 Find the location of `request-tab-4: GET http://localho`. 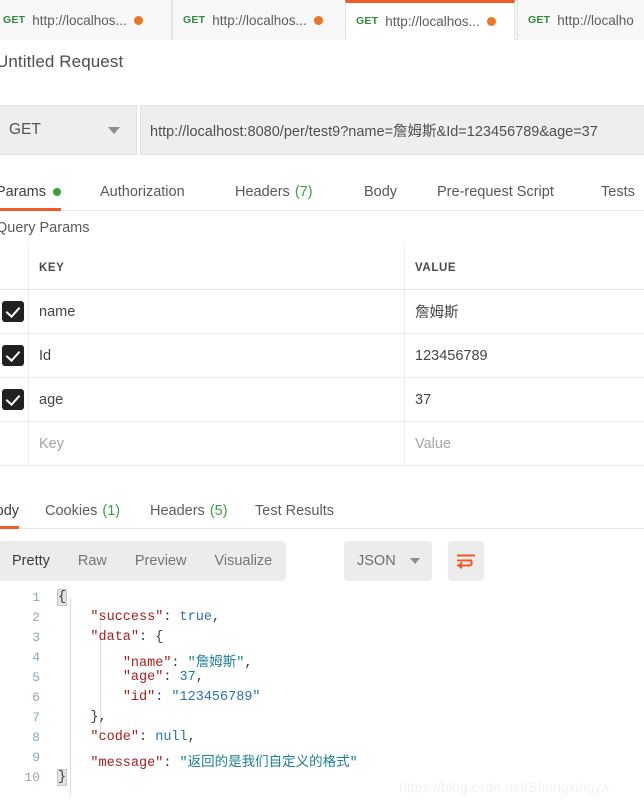

request-tab-4: GET http://localho is located at coordinates (580, 20).